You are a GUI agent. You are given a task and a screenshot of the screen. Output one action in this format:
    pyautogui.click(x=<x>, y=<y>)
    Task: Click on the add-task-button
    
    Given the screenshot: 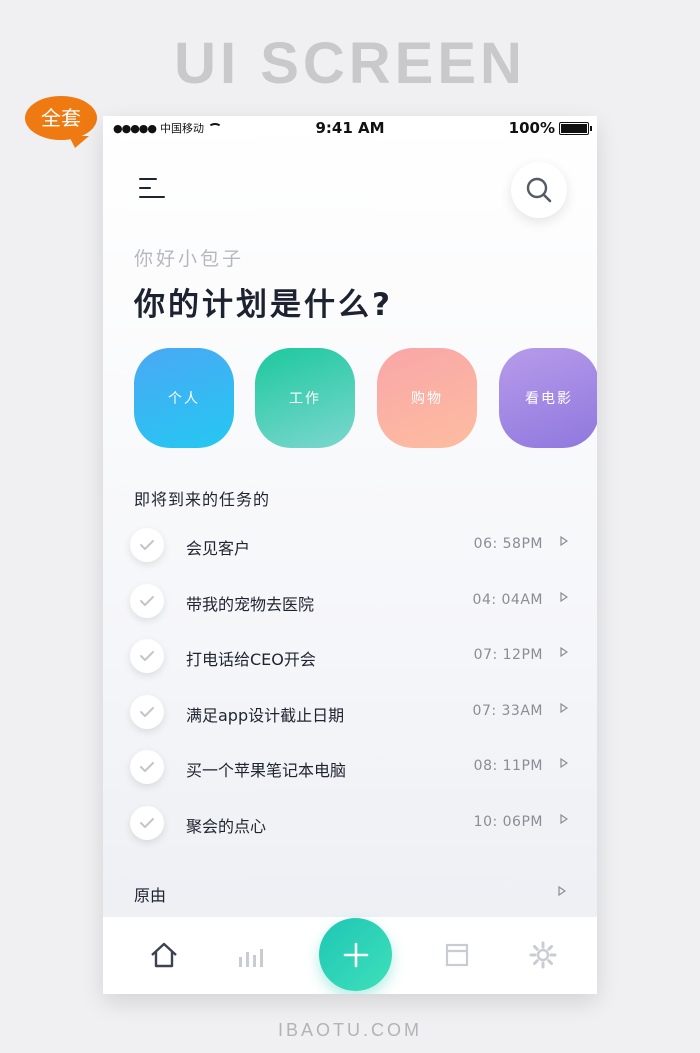 What is the action you would take?
    pyautogui.click(x=355, y=954)
    